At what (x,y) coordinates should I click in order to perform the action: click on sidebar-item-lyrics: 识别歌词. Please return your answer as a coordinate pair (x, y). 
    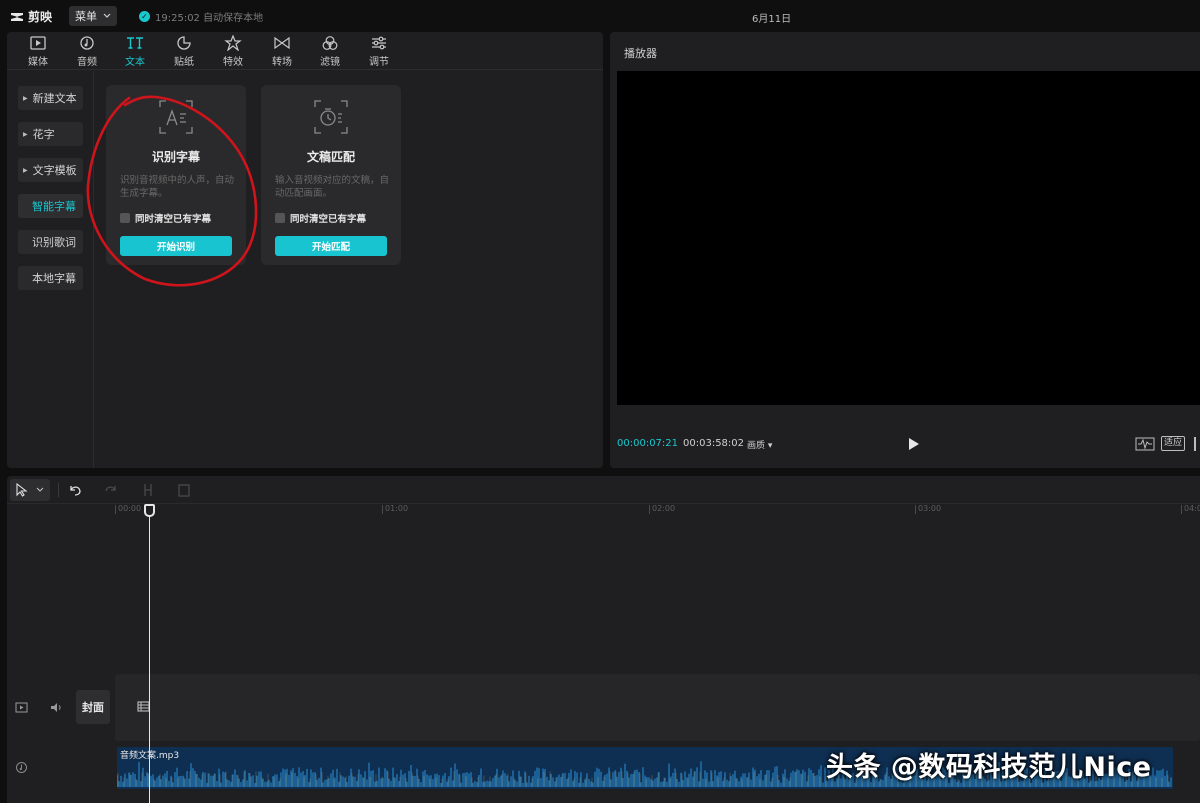
    Looking at the image, I should click on (50, 242).